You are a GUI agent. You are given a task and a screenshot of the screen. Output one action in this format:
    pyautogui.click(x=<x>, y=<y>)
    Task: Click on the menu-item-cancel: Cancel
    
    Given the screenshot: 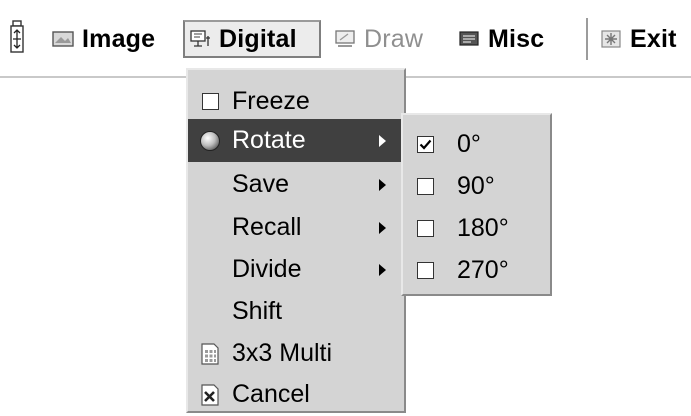 What is the action you would take?
    pyautogui.click(x=296, y=394)
    